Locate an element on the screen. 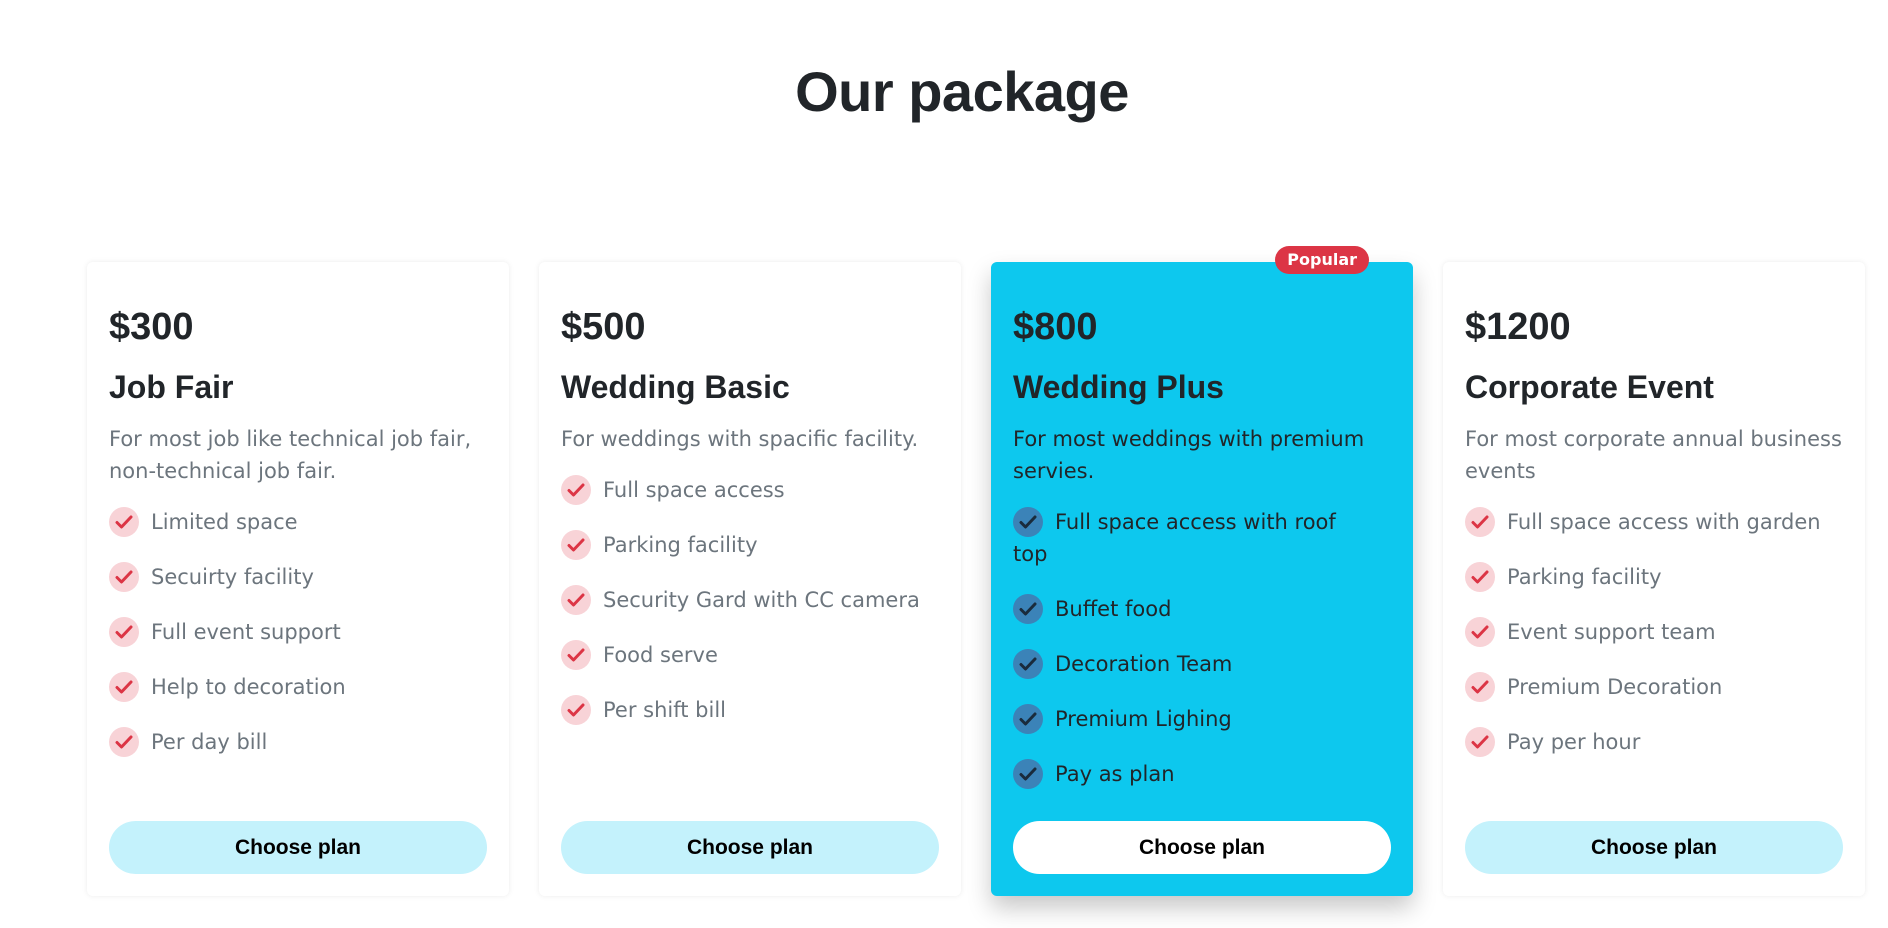  feature-label: Event support team is located at coordinates (1611, 632).